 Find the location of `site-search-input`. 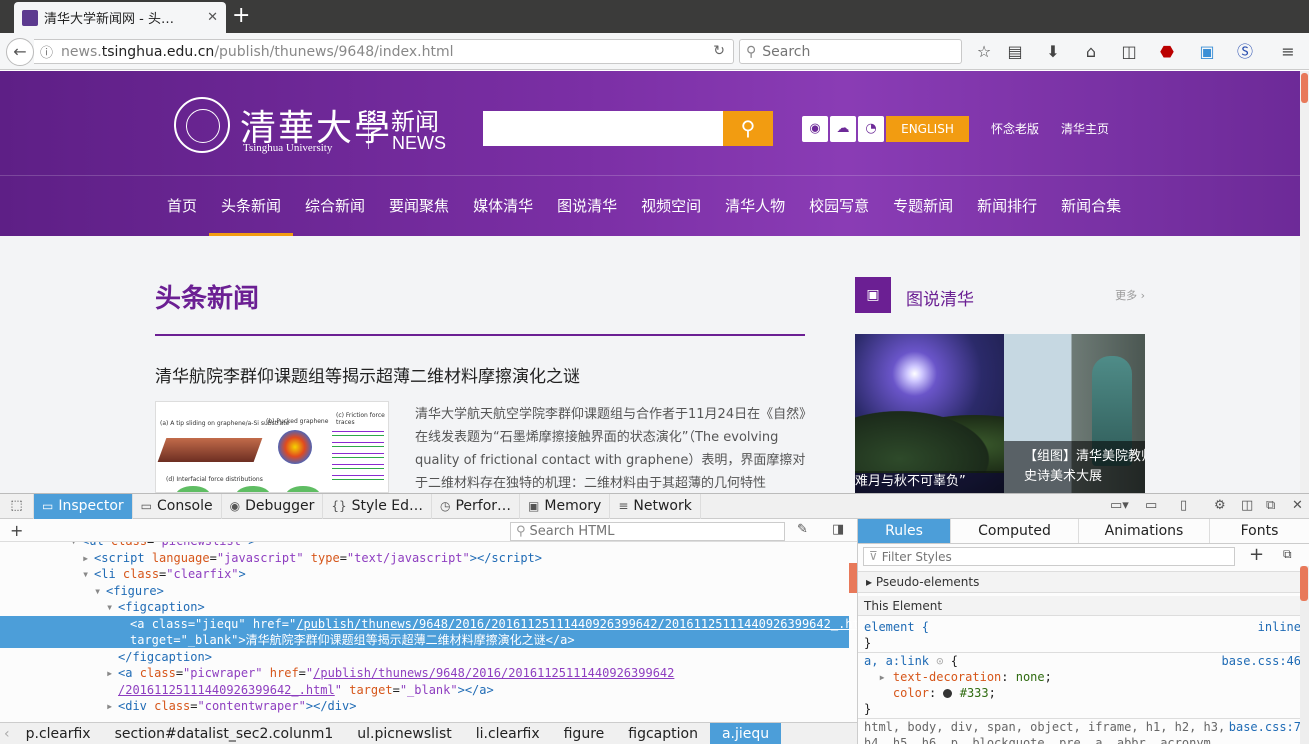

site-search-input is located at coordinates (603, 128).